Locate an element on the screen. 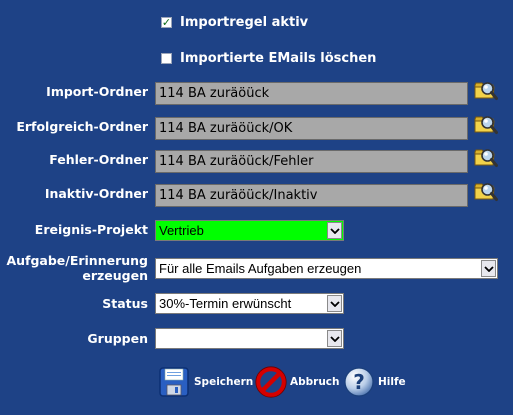 The width and height of the screenshot is (513, 415). tasks-label-line1: Aufgabe/Erinnerung is located at coordinates (77, 260).